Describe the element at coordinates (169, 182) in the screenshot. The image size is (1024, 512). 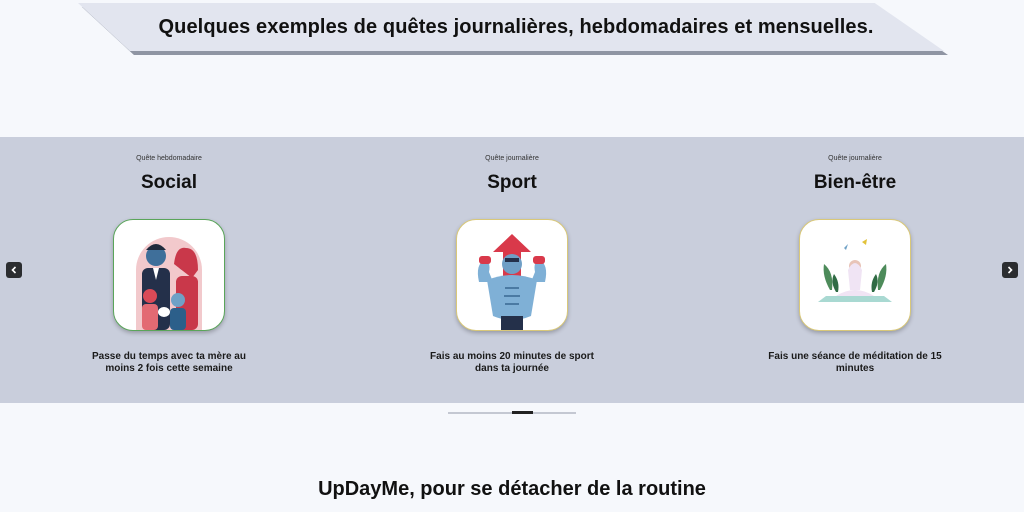
I see `quest-title: Social` at that location.